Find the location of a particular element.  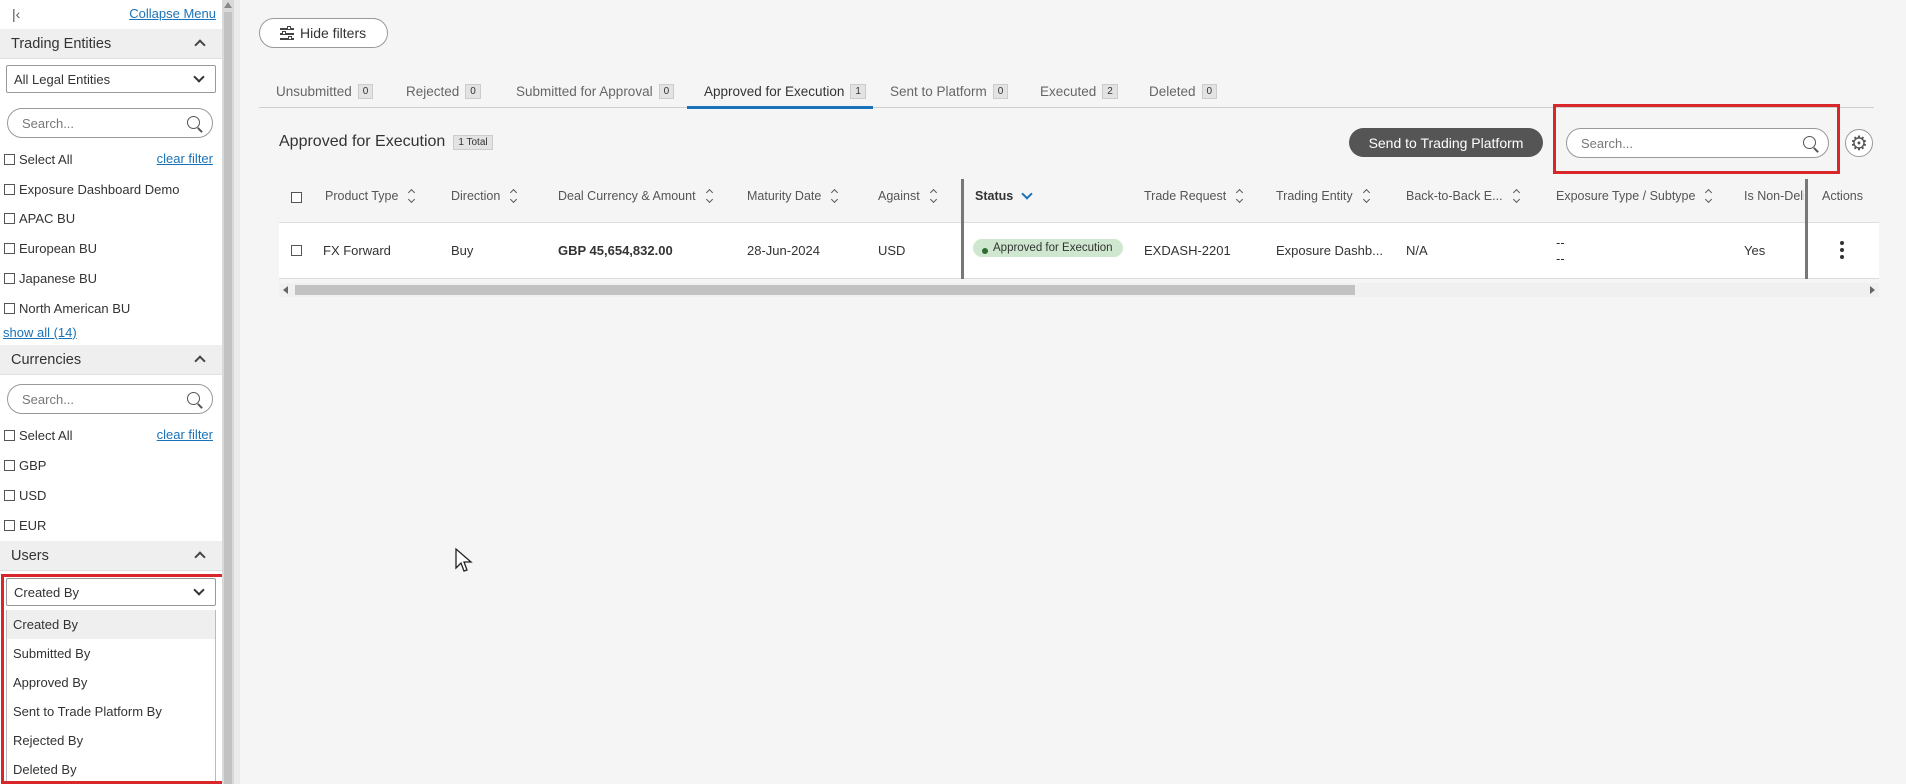

select-all-checkbox is located at coordinates (296, 197).